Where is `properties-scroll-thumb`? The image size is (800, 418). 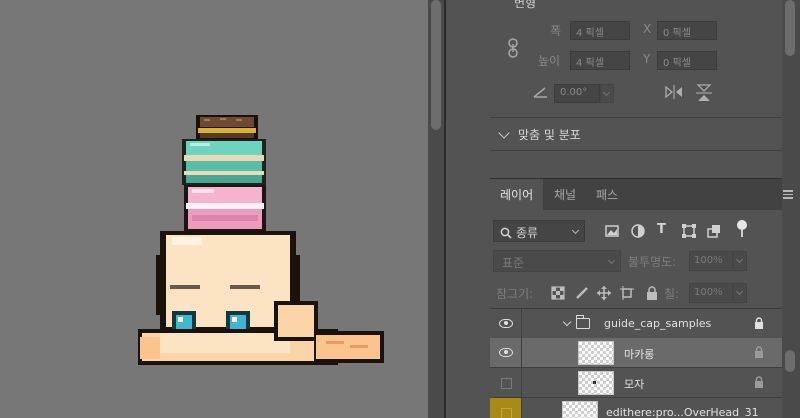
properties-scroll-thumb is located at coordinates (790, 28).